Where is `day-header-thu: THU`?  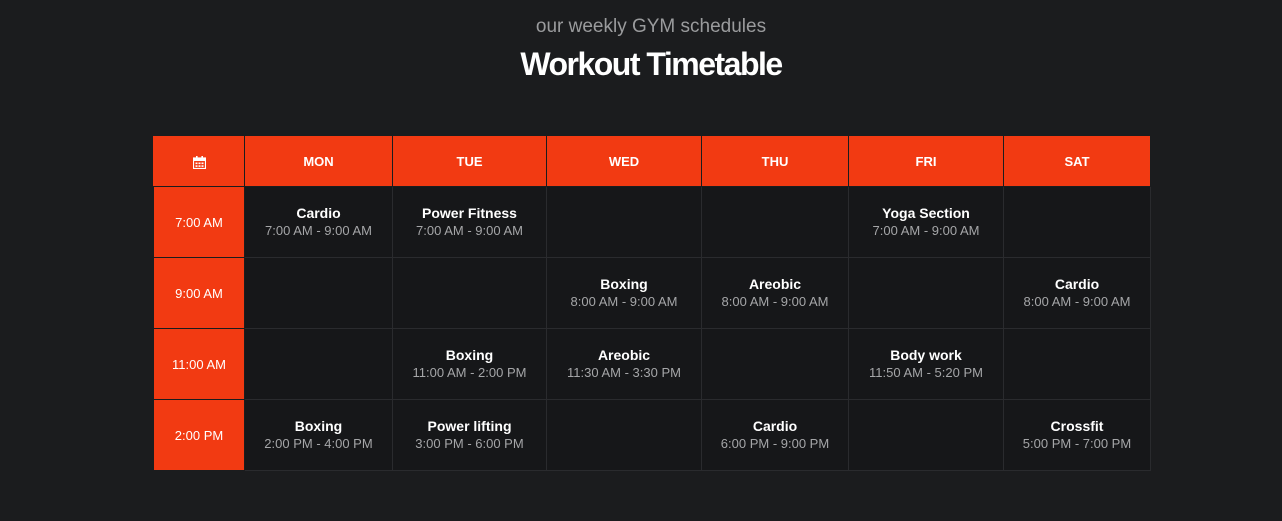
day-header-thu: THU is located at coordinates (775, 161).